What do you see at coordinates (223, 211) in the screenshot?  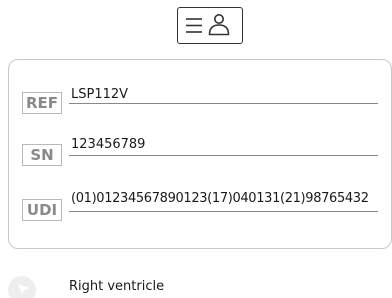 I see `udi-underline` at bounding box center [223, 211].